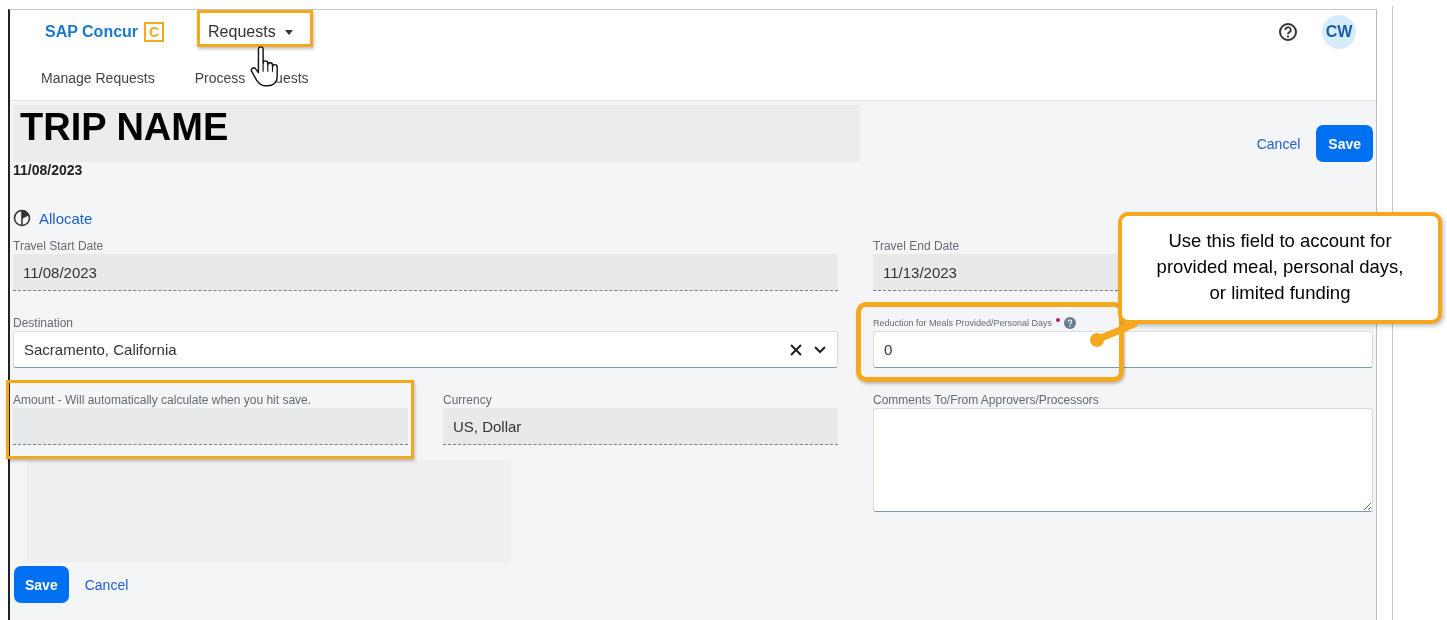 The width and height of the screenshot is (1447, 620). Describe the element at coordinates (162, 400) in the screenshot. I see `field-label: Amount - Will automatically calculate when you hit save.` at that location.